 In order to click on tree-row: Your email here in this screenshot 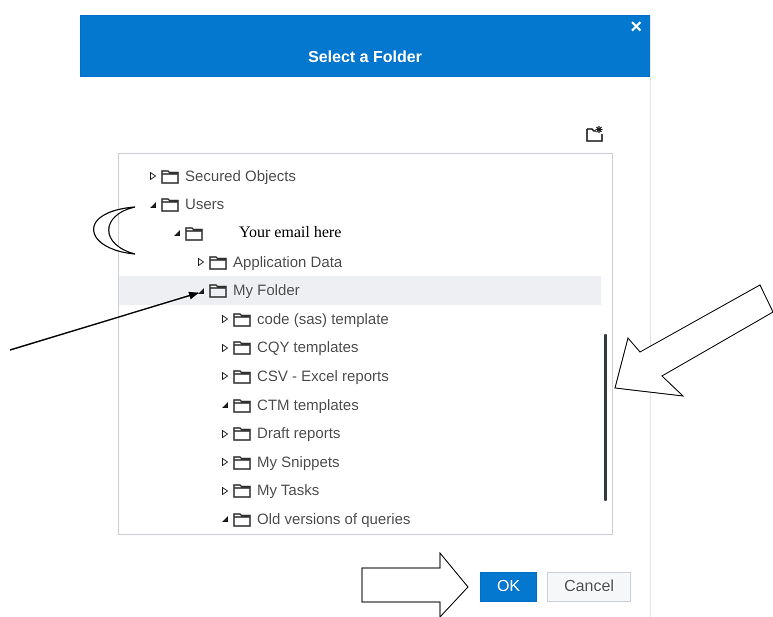, I will do `click(360, 233)`.